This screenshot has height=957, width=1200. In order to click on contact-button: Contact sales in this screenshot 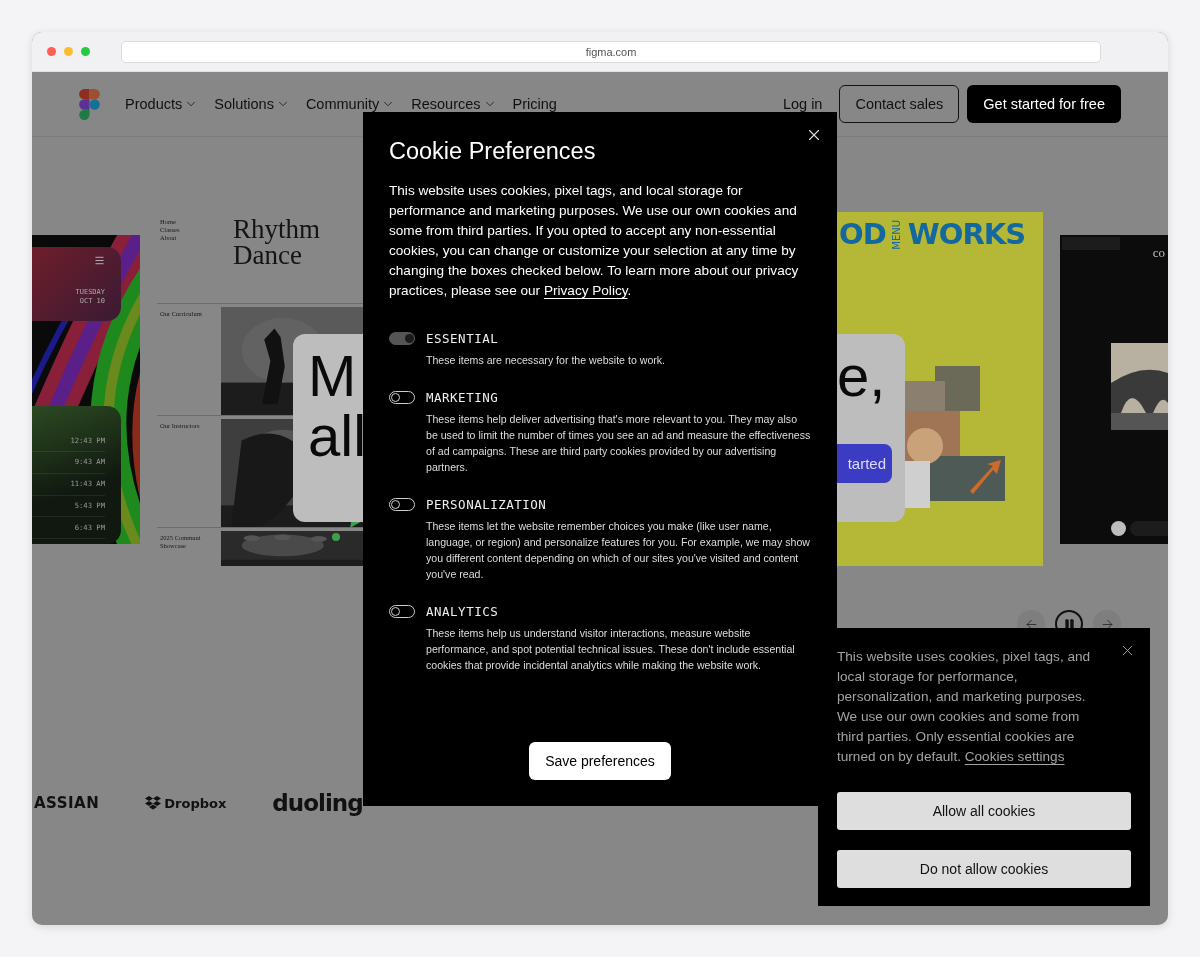, I will do `click(899, 104)`.